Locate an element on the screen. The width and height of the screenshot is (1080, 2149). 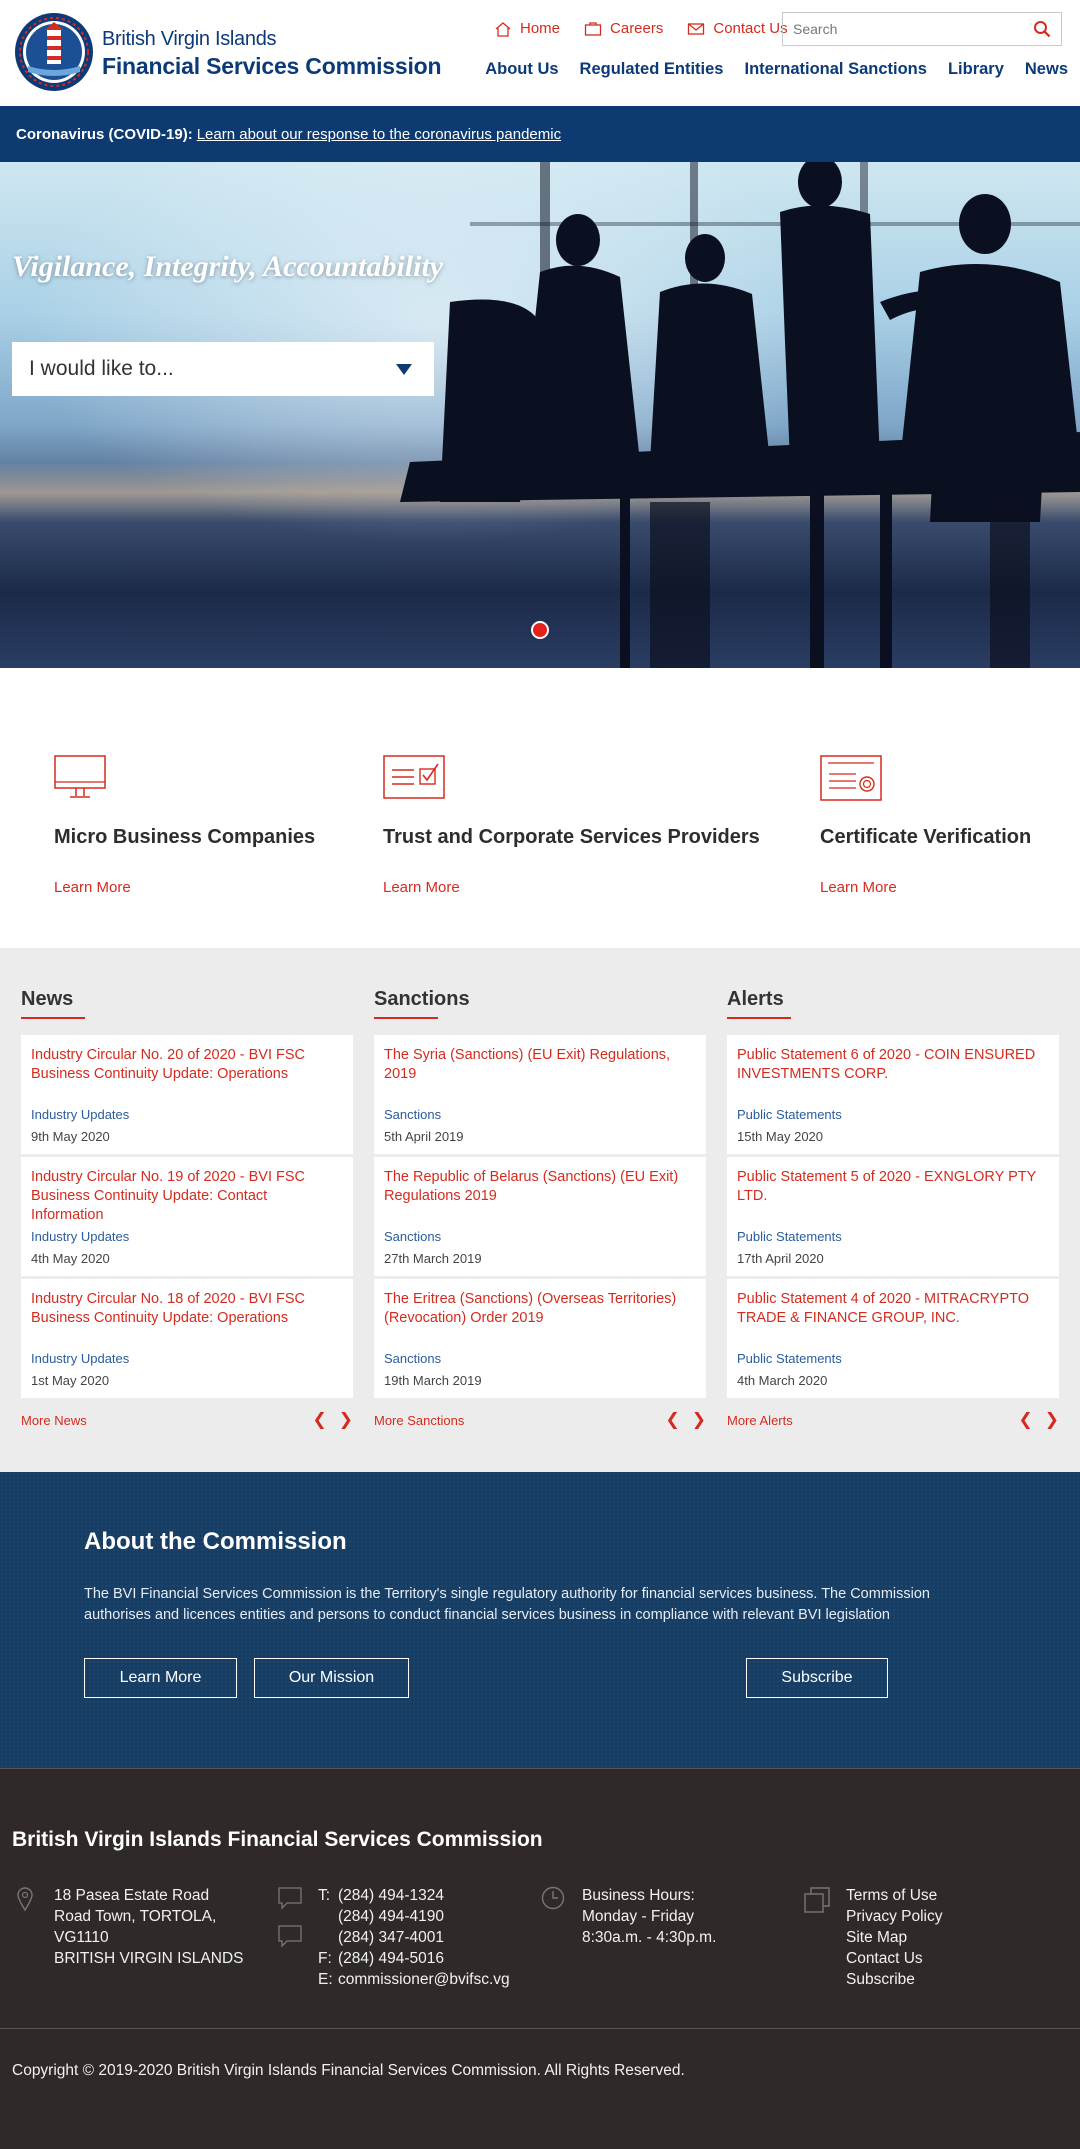
phone-row: (284) 494-4190 is located at coordinates (414, 1916).